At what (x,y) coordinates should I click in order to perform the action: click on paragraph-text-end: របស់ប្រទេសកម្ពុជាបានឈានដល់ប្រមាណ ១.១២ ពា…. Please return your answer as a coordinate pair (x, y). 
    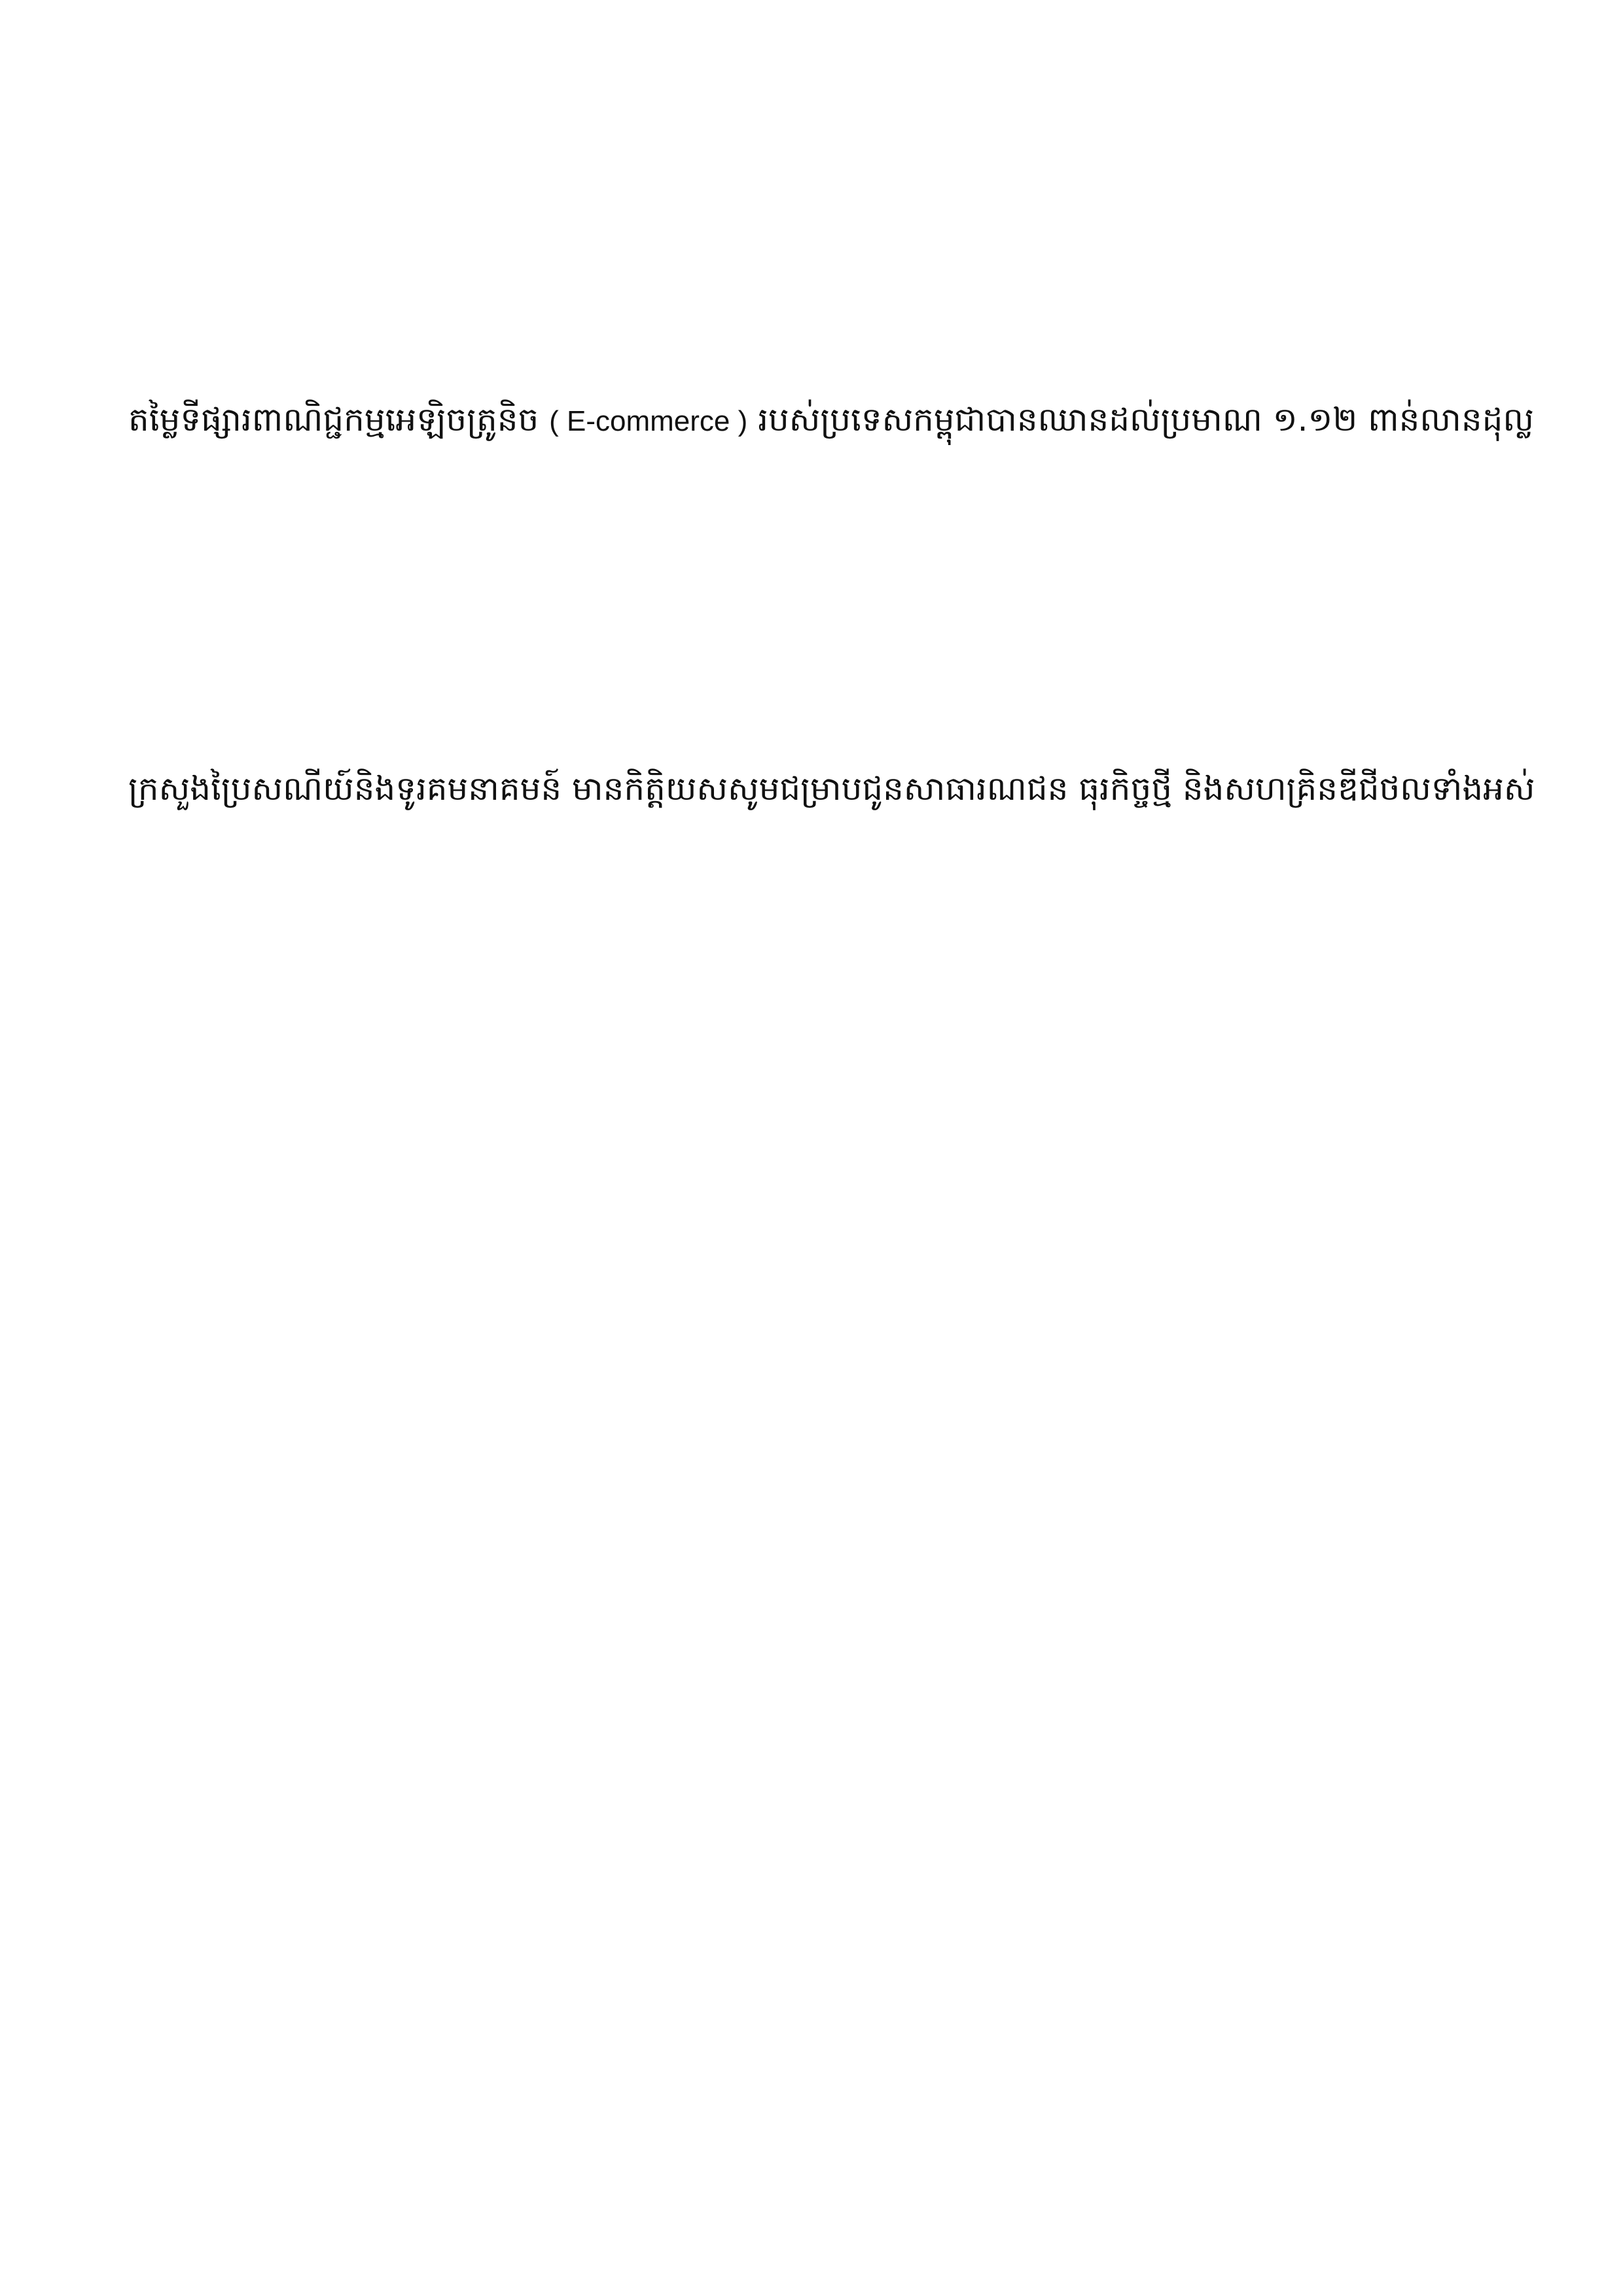
    Looking at the image, I should click on (1140, 420).